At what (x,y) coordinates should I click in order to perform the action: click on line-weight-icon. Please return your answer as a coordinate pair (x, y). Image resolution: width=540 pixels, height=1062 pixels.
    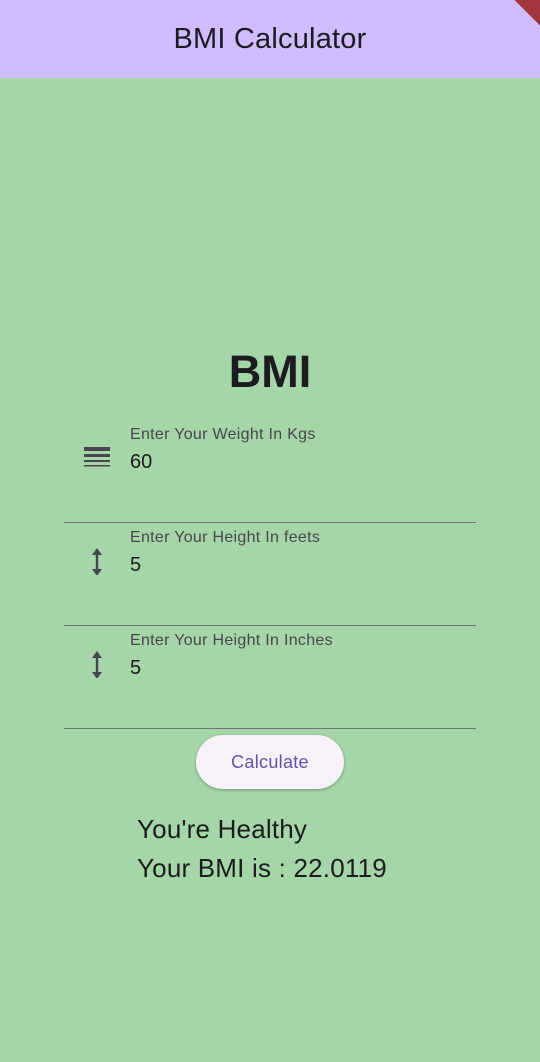
    Looking at the image, I should click on (97, 457).